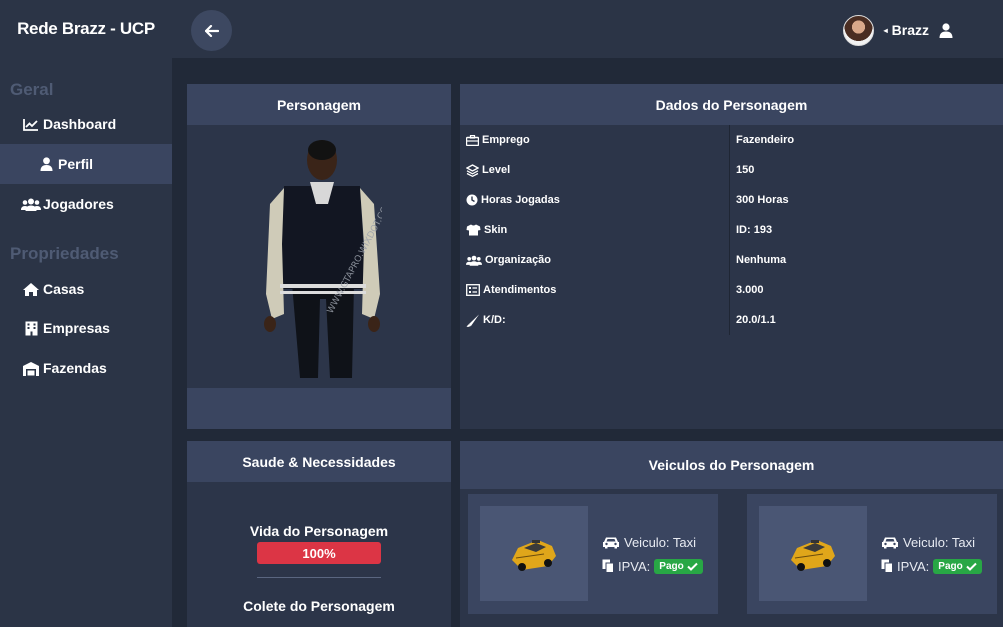 Image resolution: width=1003 pixels, height=627 pixels. What do you see at coordinates (731, 320) in the screenshot?
I see `table-row: K/D: 20.0/1.1` at bounding box center [731, 320].